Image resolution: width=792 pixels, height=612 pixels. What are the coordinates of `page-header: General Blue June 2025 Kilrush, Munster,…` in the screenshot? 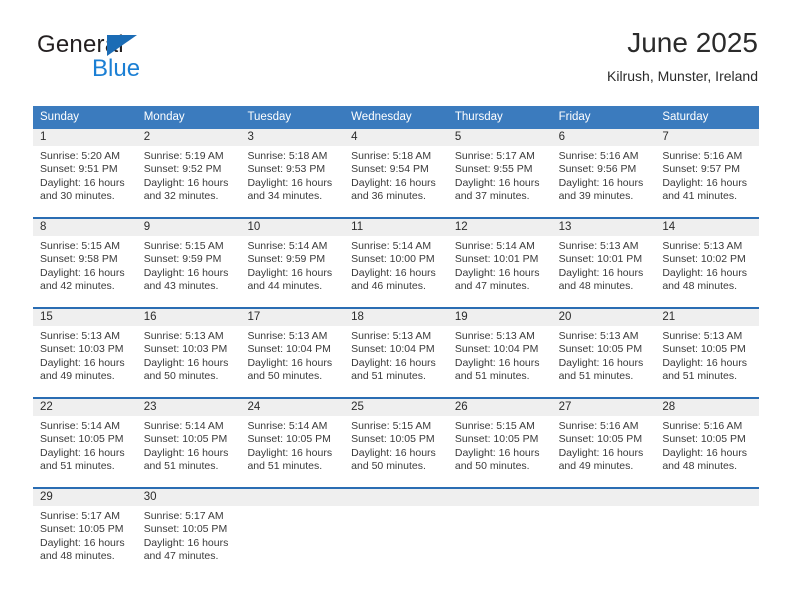 It's located at (396, 62).